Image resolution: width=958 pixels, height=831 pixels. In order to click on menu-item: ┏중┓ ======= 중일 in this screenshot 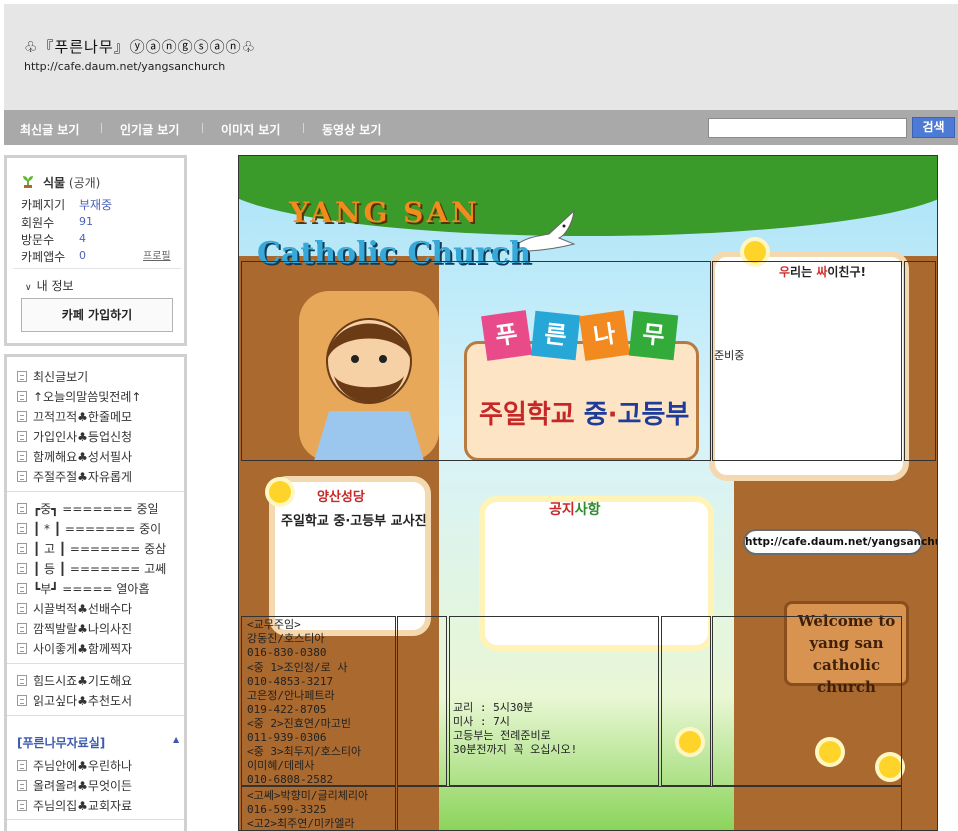, I will do `click(88, 508)`.